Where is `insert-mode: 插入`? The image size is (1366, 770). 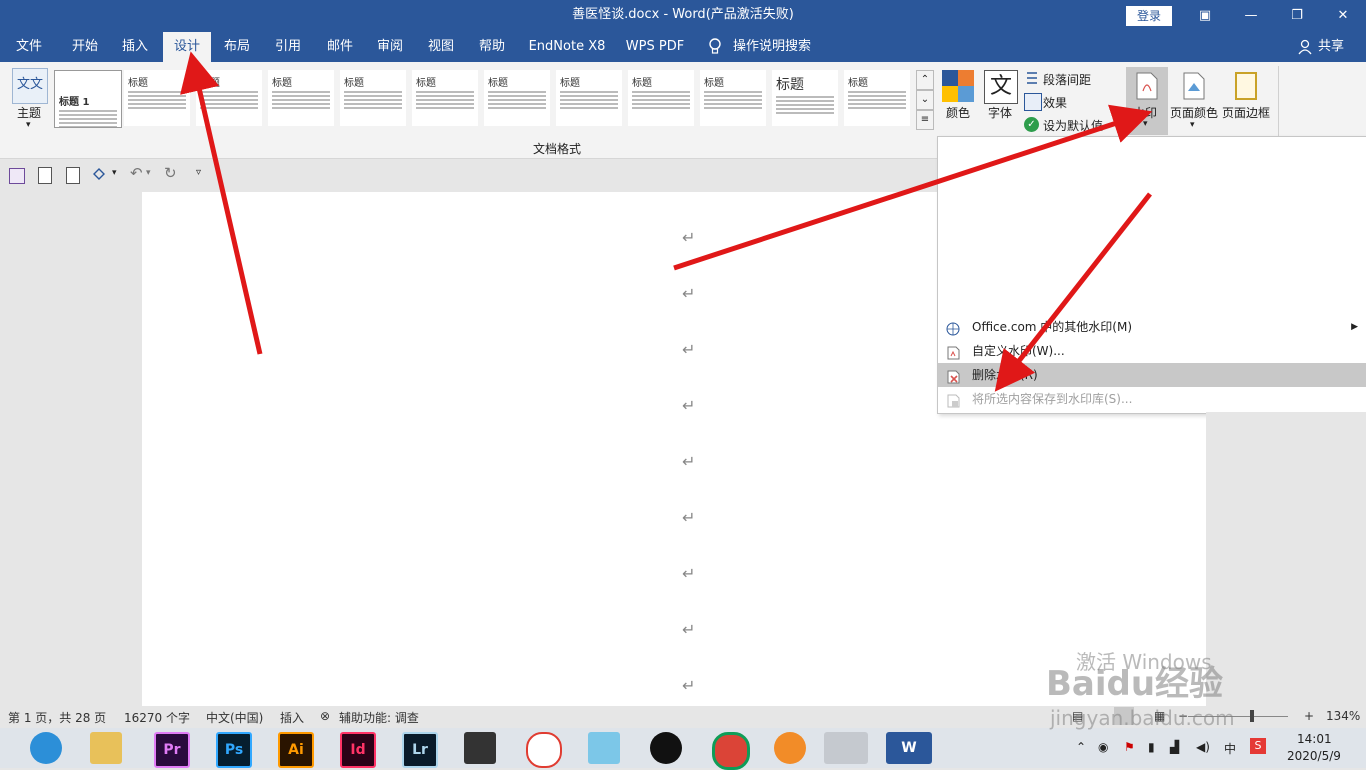
insert-mode: 插入 is located at coordinates (292, 717).